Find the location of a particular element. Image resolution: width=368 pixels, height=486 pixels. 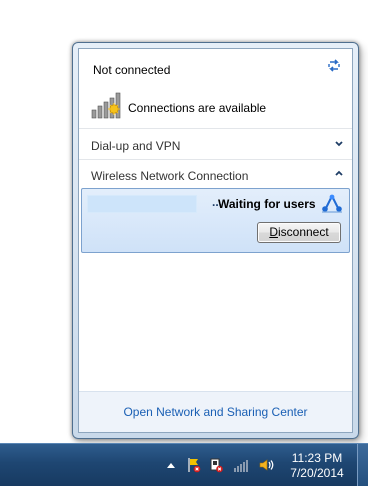

chevron-down-icon is located at coordinates (339, 144).